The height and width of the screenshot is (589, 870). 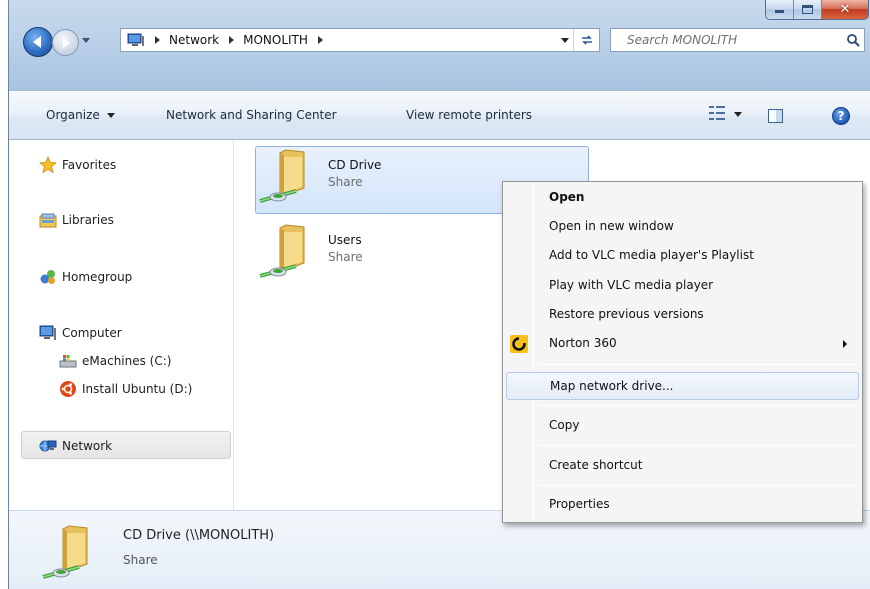 I want to click on nav-item-drive-c: eMachines (C:), so click(x=115, y=361).